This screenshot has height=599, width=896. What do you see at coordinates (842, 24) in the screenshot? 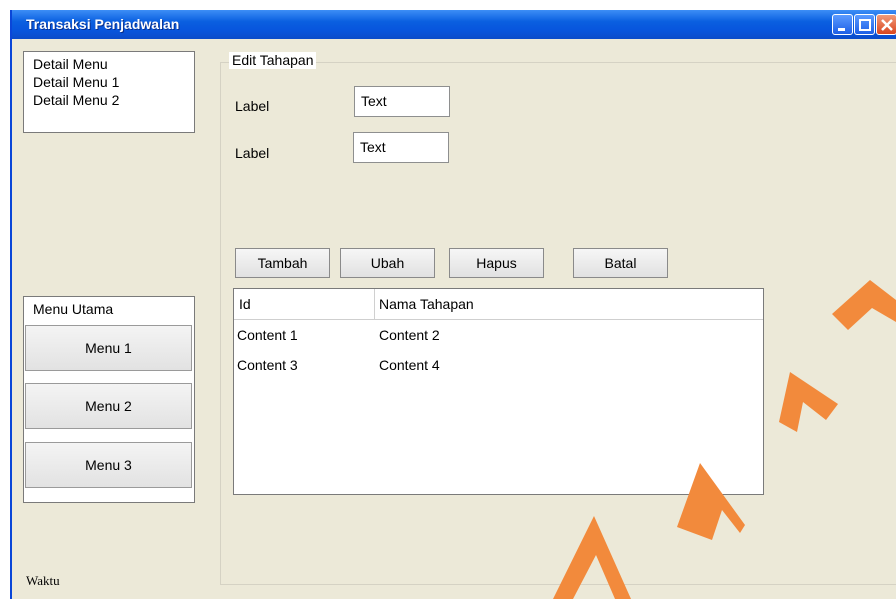
I see `minimize-button` at bounding box center [842, 24].